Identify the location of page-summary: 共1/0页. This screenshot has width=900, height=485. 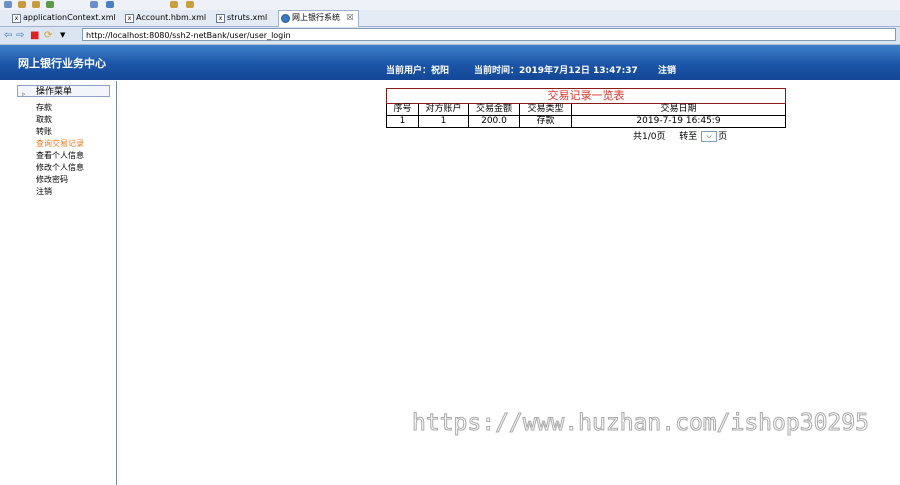
(649, 137).